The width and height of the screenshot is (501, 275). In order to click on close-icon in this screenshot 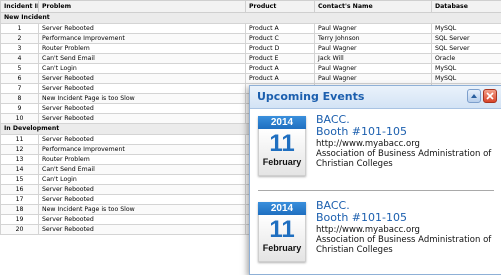, I will do `click(490, 96)`.